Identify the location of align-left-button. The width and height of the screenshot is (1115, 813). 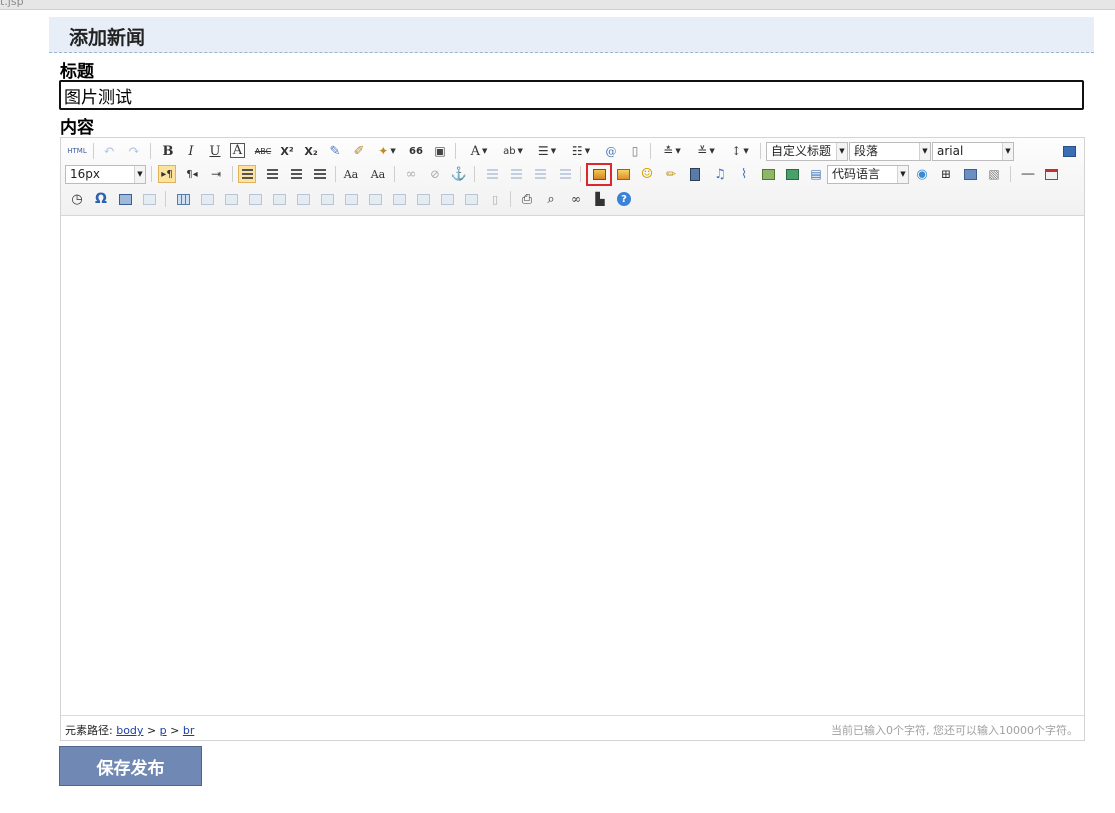
(247, 174).